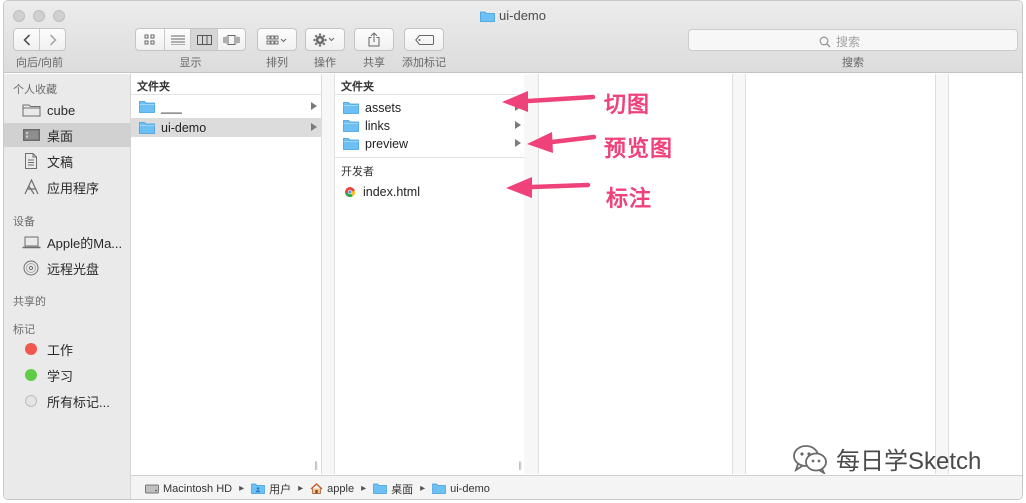  What do you see at coordinates (548, 187) in the screenshot?
I see `arrow-markup-icon` at bounding box center [548, 187].